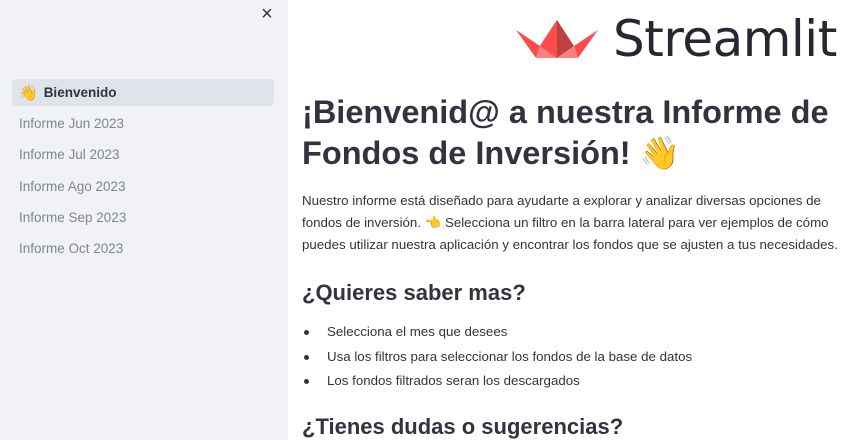  Describe the element at coordinates (80, 92) in the screenshot. I see `sidebar-item-label: Bienvenido` at that location.